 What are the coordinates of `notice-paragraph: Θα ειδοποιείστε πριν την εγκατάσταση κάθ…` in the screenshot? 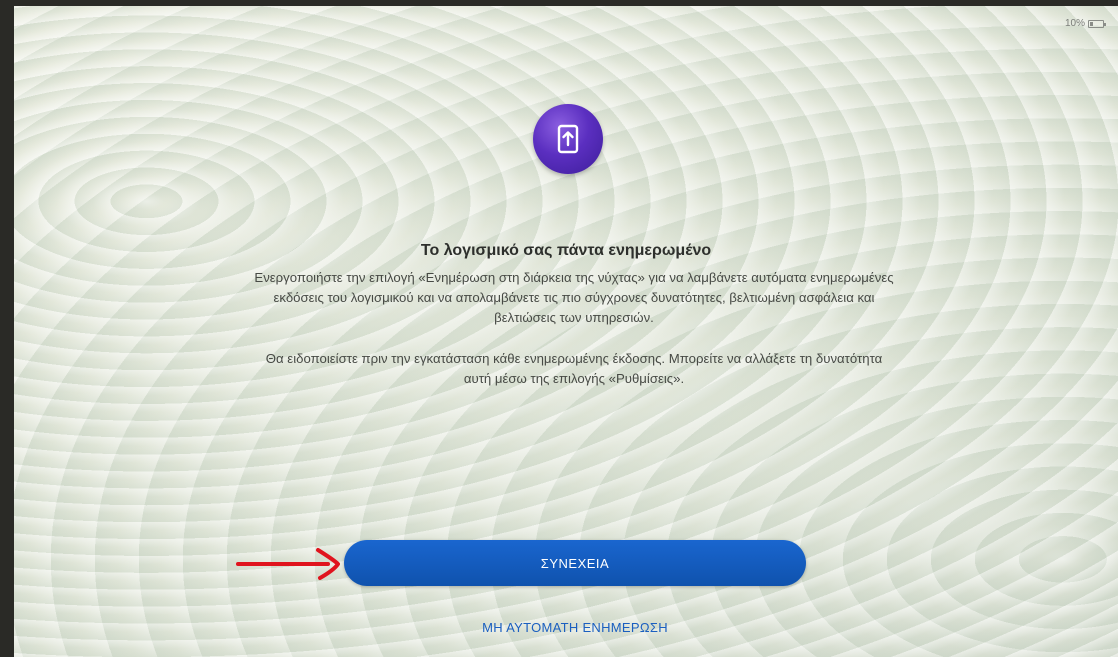 It's located at (574, 369).